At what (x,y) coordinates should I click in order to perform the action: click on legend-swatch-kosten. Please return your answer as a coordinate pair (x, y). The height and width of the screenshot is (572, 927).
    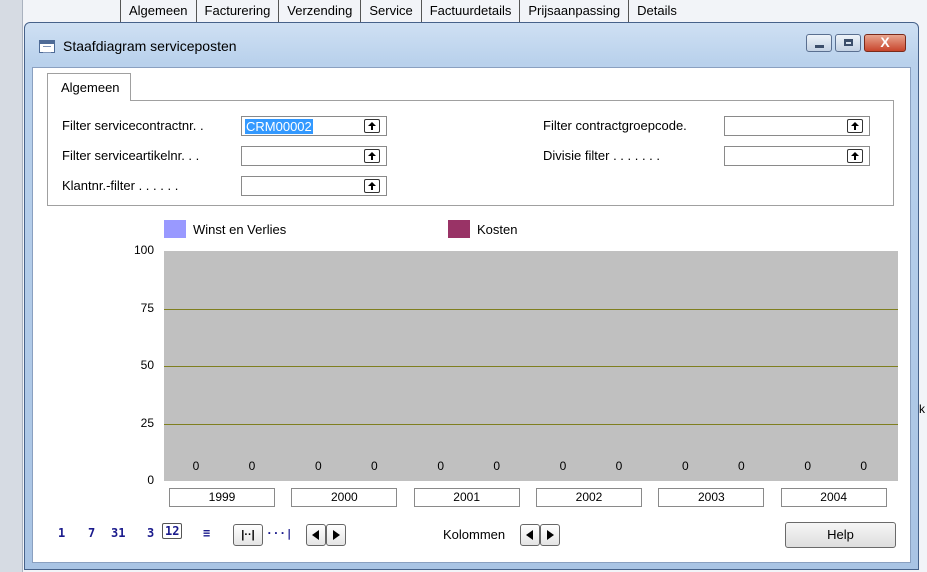
    Looking at the image, I should click on (459, 229).